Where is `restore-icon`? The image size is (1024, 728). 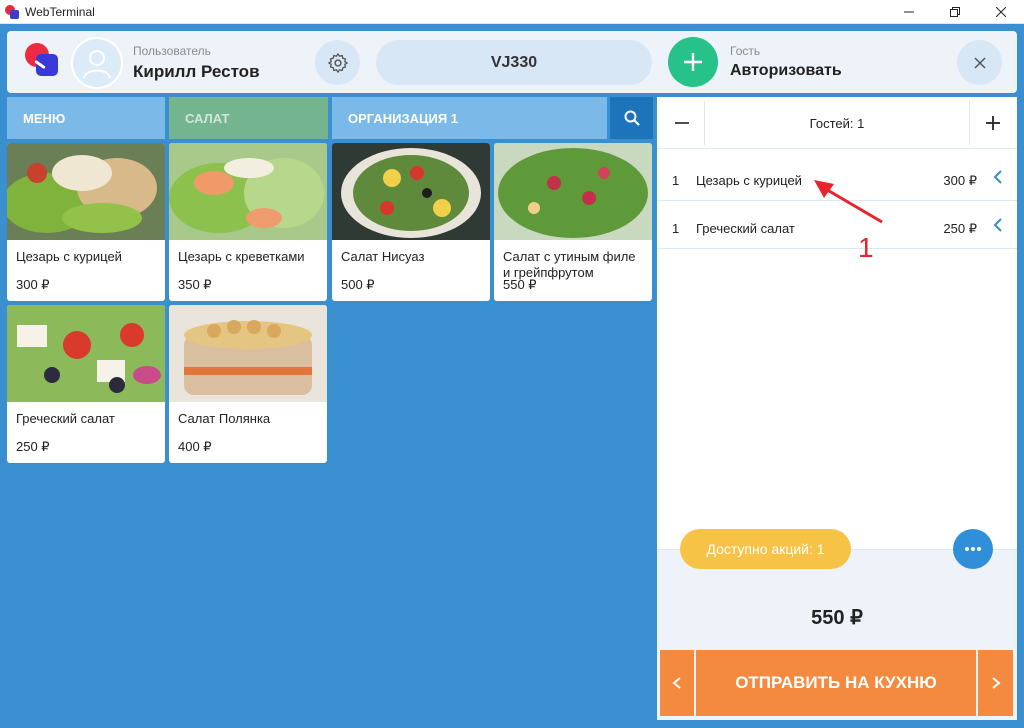 restore-icon is located at coordinates (955, 12).